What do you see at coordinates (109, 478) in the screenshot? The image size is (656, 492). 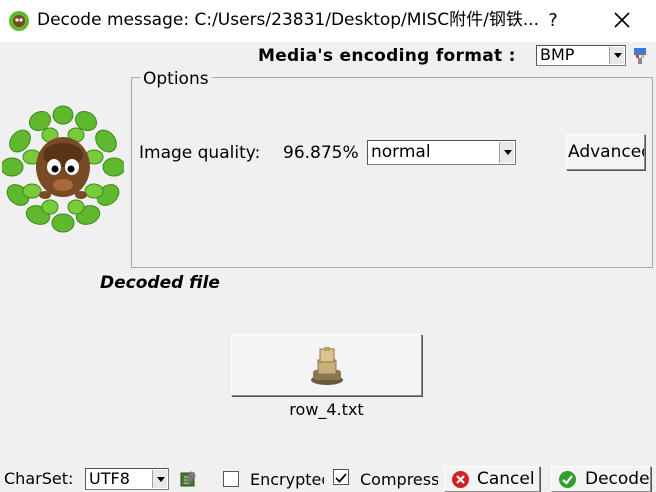 I see `charset-value: UTF8` at bounding box center [109, 478].